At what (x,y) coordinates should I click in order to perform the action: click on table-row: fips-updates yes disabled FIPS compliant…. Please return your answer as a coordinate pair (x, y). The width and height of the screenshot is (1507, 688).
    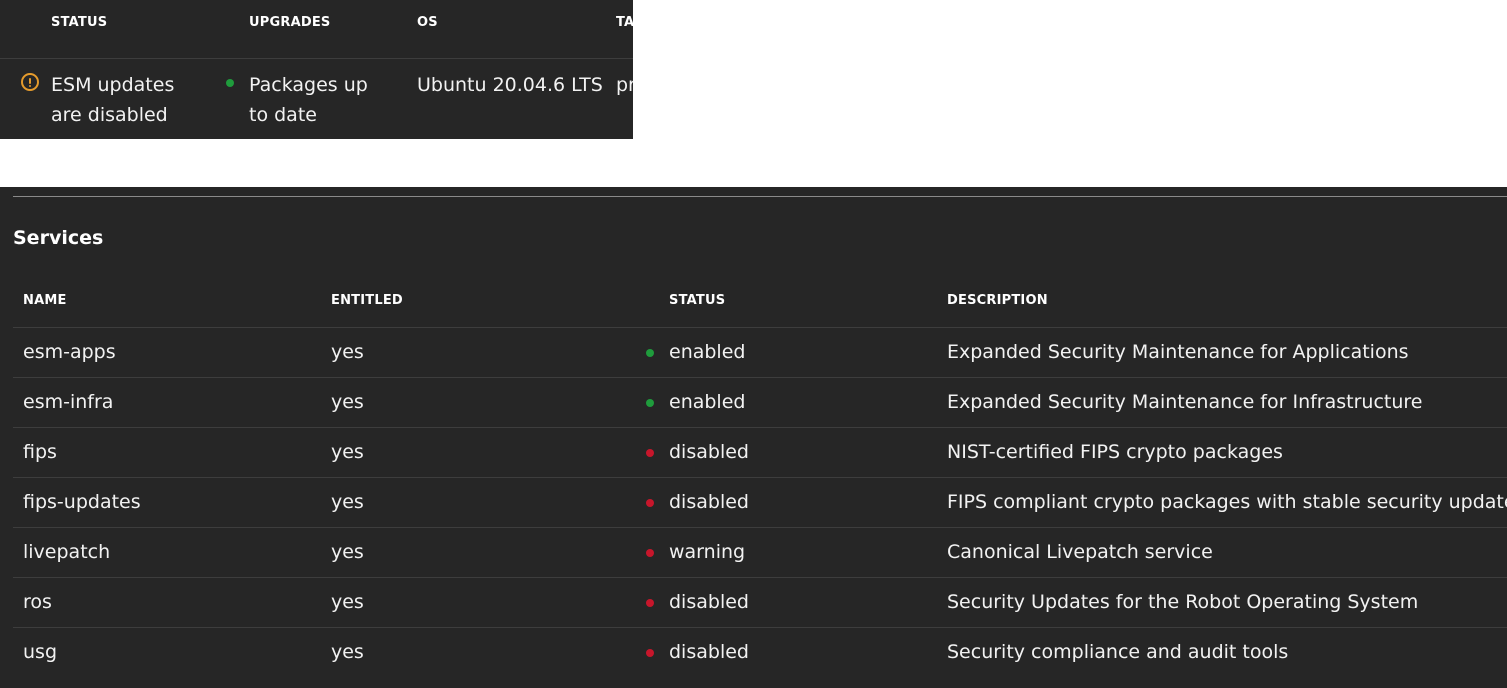
    Looking at the image, I should click on (760, 502).